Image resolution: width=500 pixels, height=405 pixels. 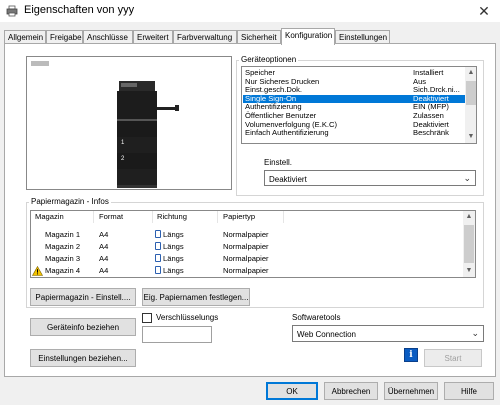 I want to click on tray-name: Magazin 1, so click(x=63, y=234).